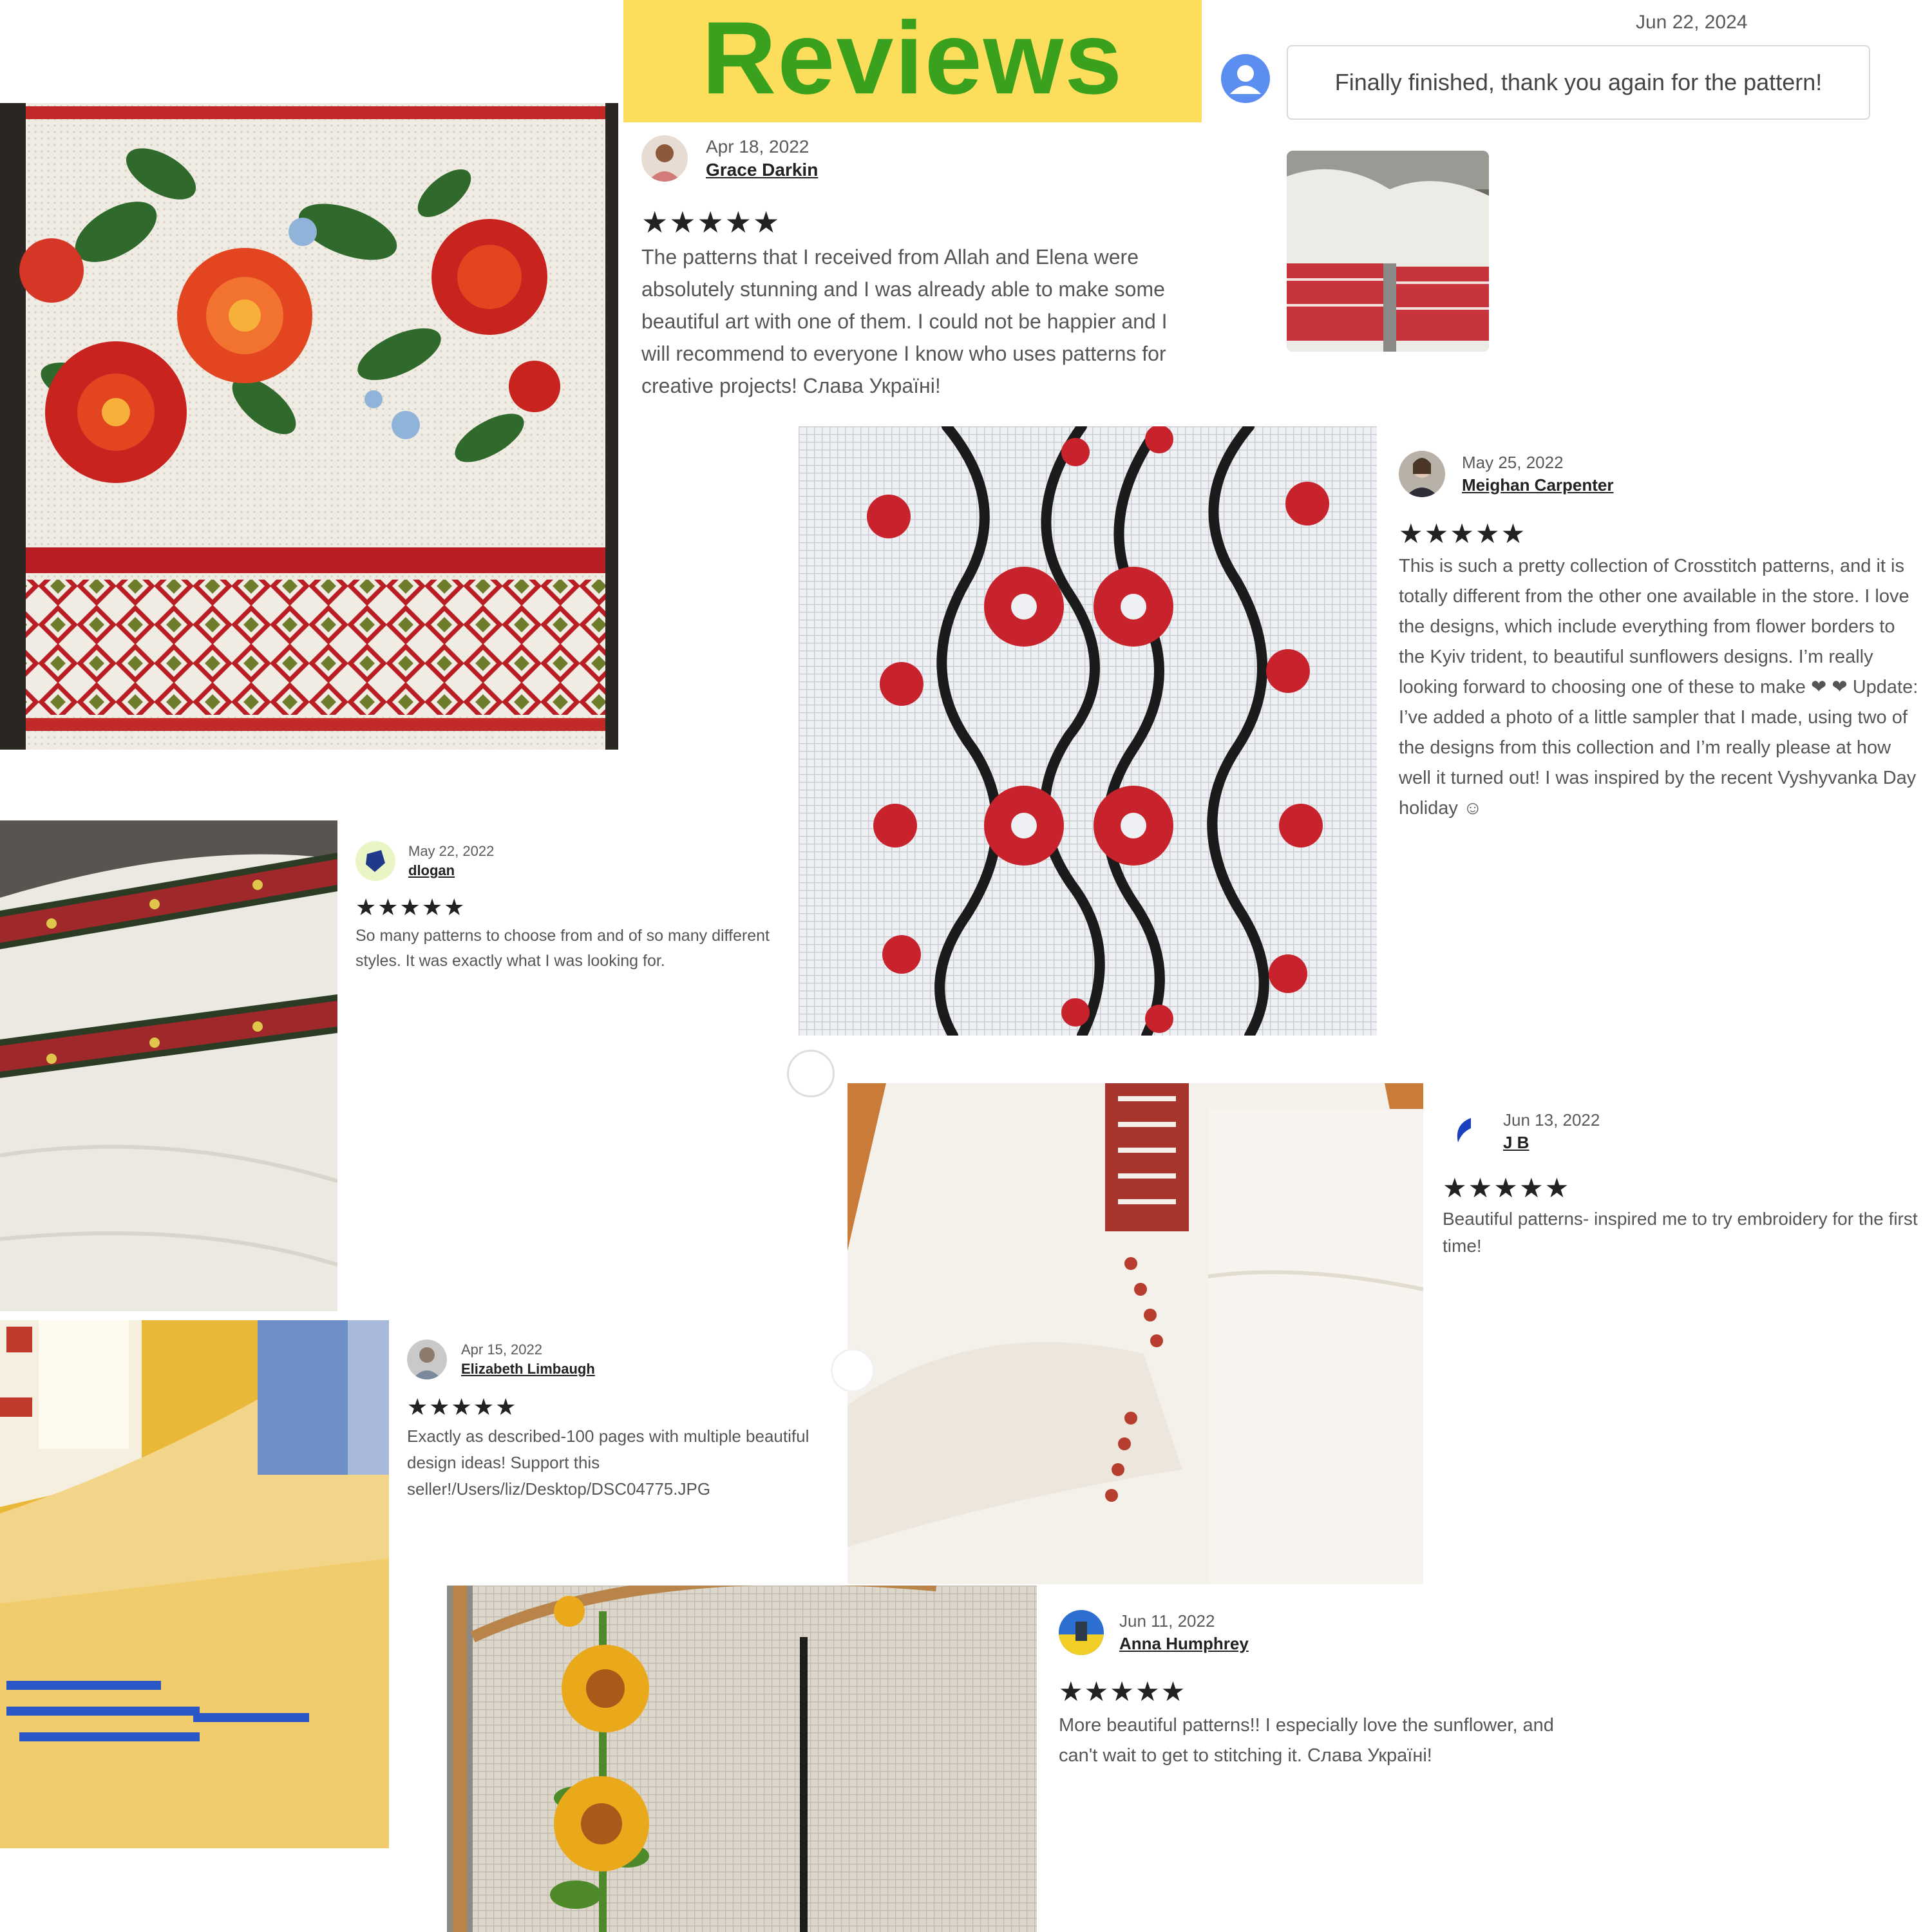 This screenshot has width=1932, height=1932. I want to click on review-date: Jun 22, 2024, so click(1692, 22).